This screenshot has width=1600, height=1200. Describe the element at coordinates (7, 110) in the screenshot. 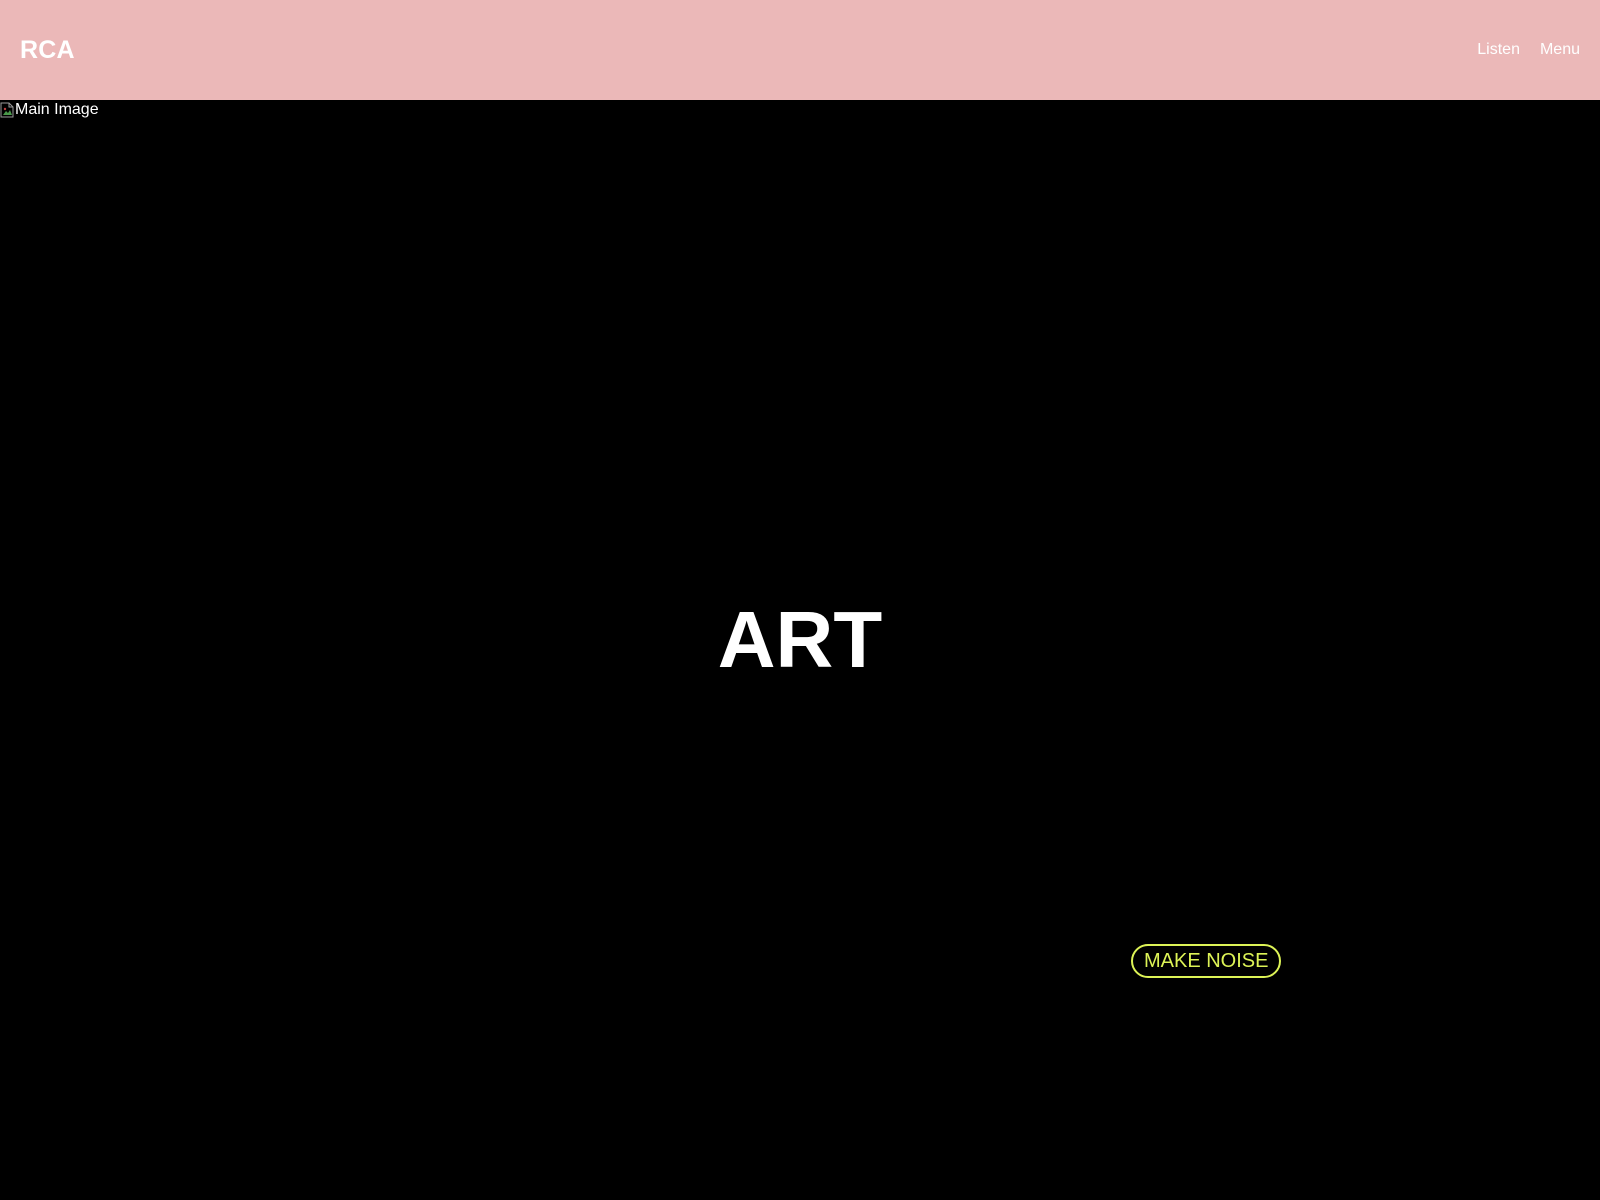

I see `broken-image-icon` at that location.